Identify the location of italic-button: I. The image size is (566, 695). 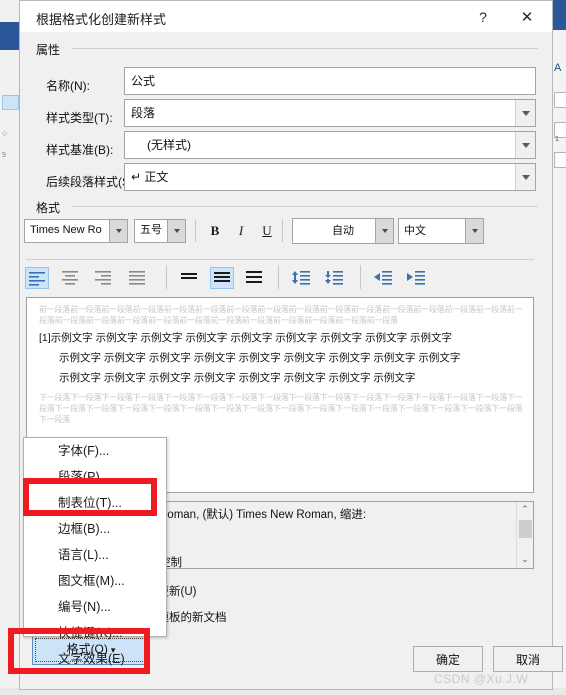
(241, 231).